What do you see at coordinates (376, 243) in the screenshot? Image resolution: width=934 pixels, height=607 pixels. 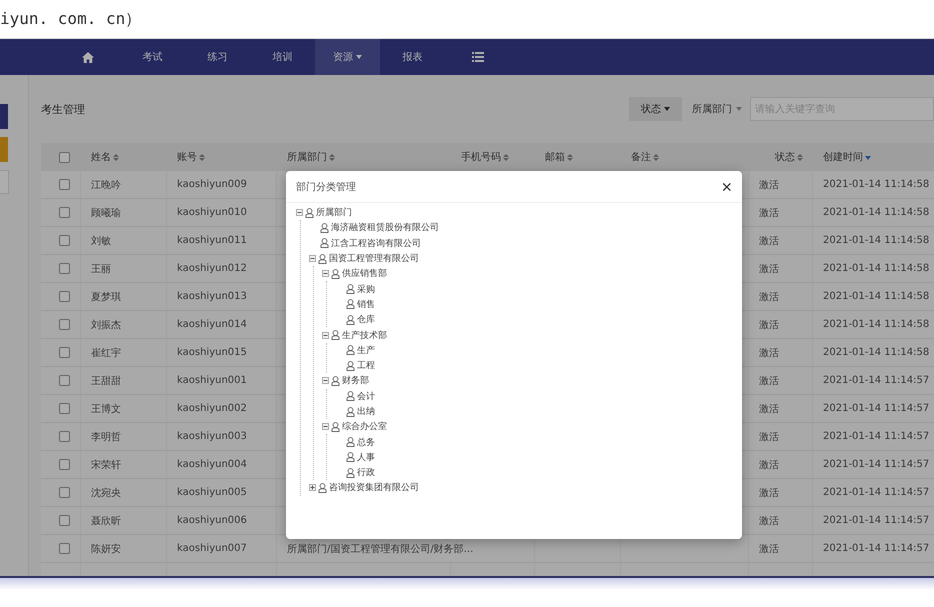 I see `tree-item: 江含工程咨询有限公司` at bounding box center [376, 243].